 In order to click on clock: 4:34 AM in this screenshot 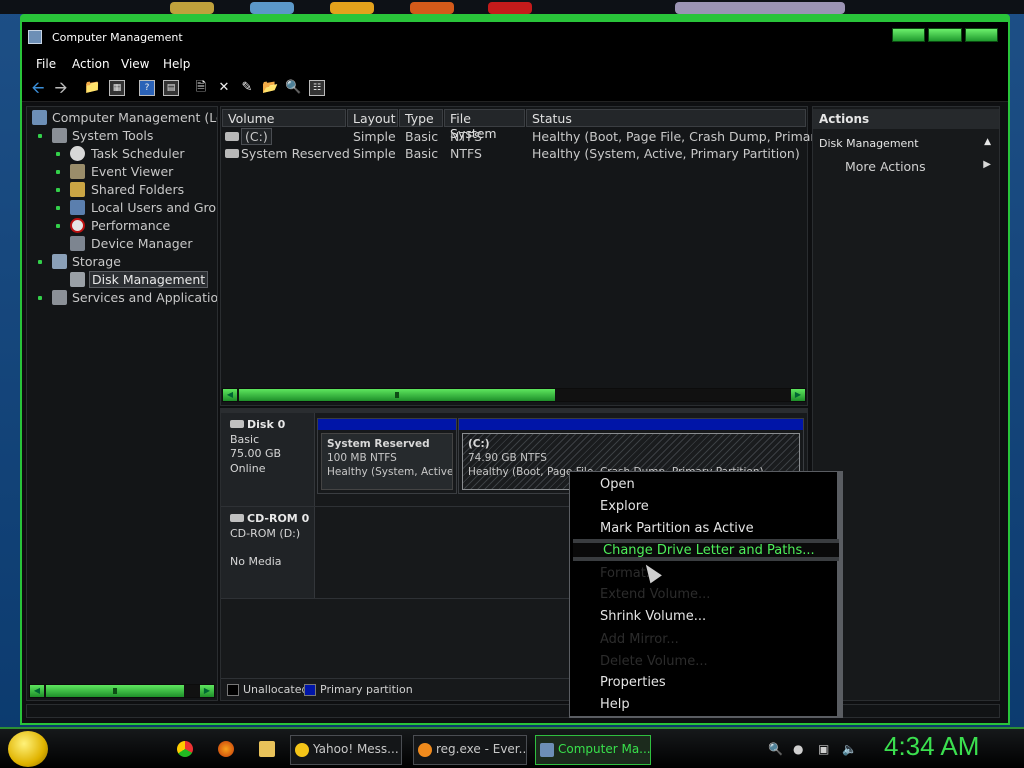, I will do `click(931, 746)`.